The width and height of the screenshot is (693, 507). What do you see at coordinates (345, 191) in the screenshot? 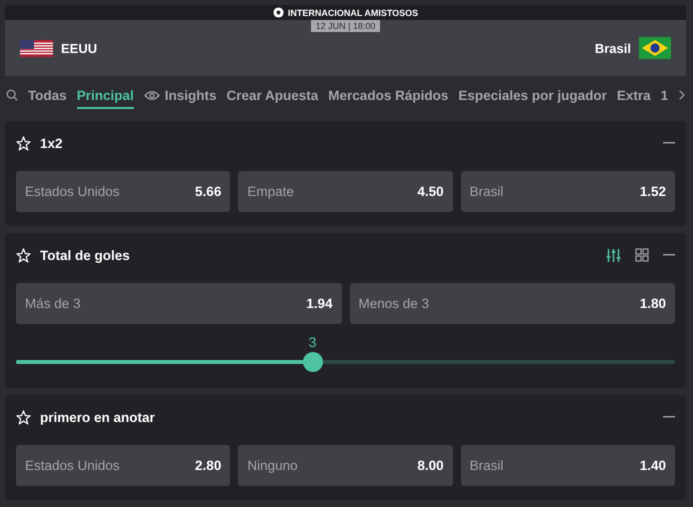
I see `odds-button: Empate 4.50` at bounding box center [345, 191].